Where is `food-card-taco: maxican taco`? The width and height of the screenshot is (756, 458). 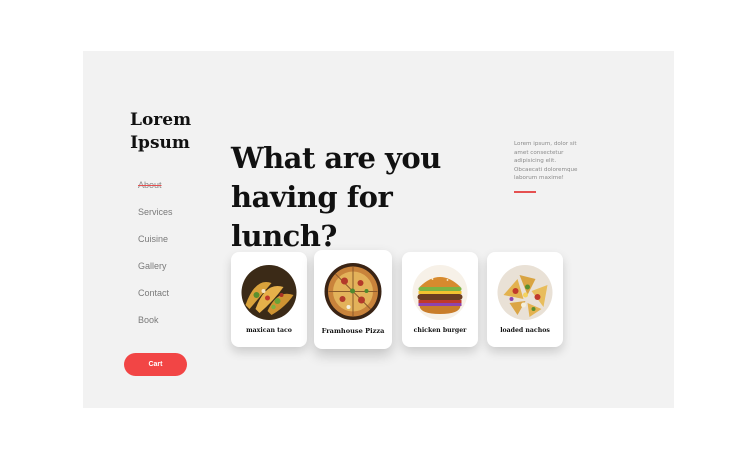 food-card-taco: maxican taco is located at coordinates (269, 299).